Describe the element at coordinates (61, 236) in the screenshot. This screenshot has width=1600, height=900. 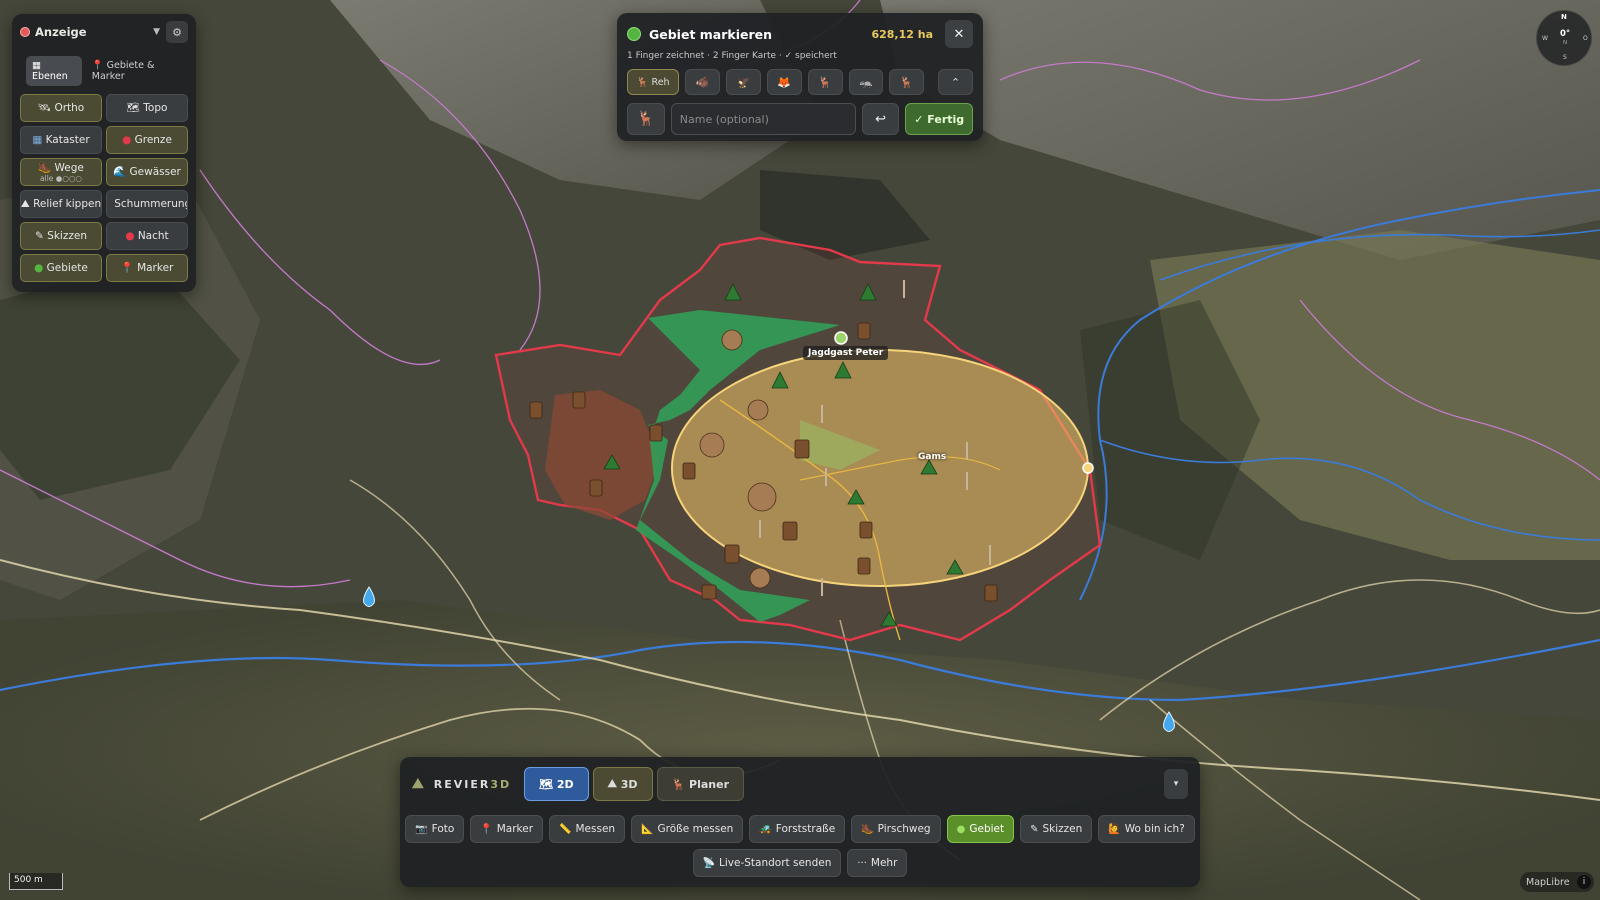
I see `skizzen-button: ✎ Skizzen` at that location.